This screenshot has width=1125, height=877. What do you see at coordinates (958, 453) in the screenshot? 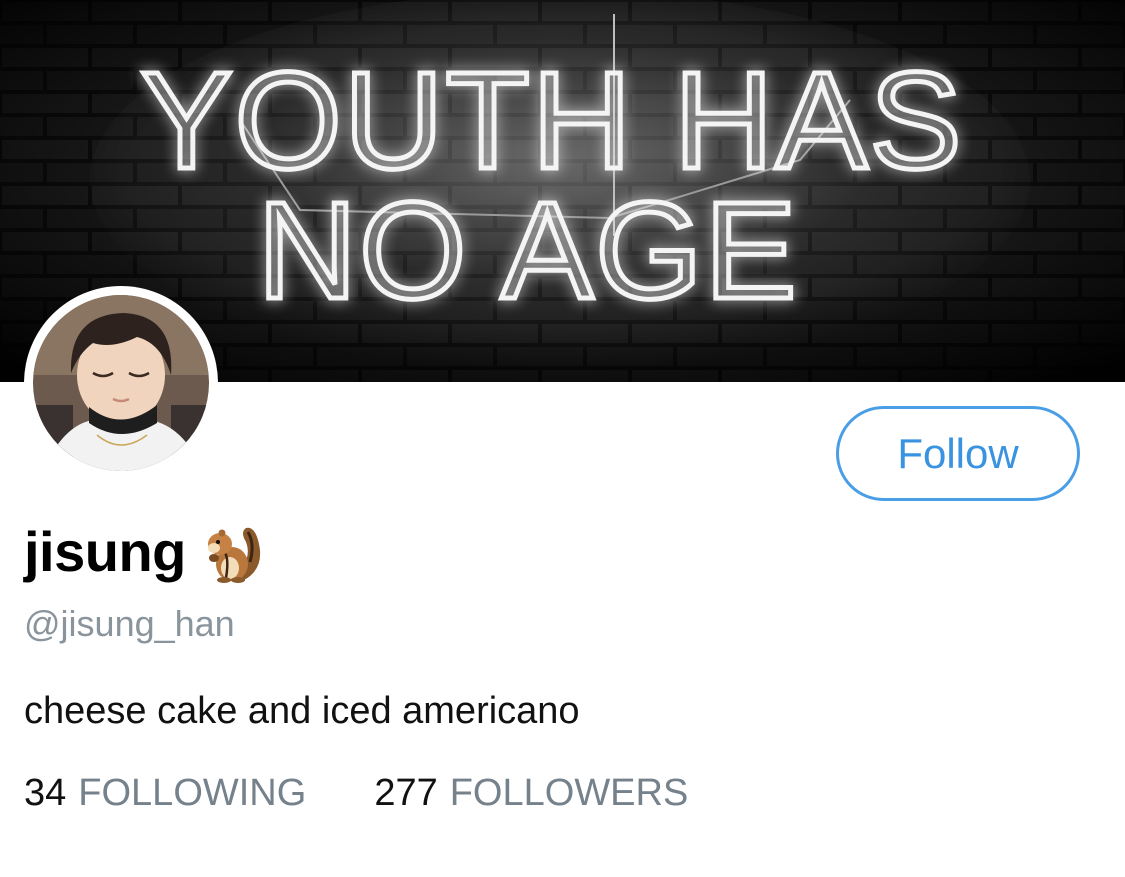
I see `follow-button: Follow` at bounding box center [958, 453].